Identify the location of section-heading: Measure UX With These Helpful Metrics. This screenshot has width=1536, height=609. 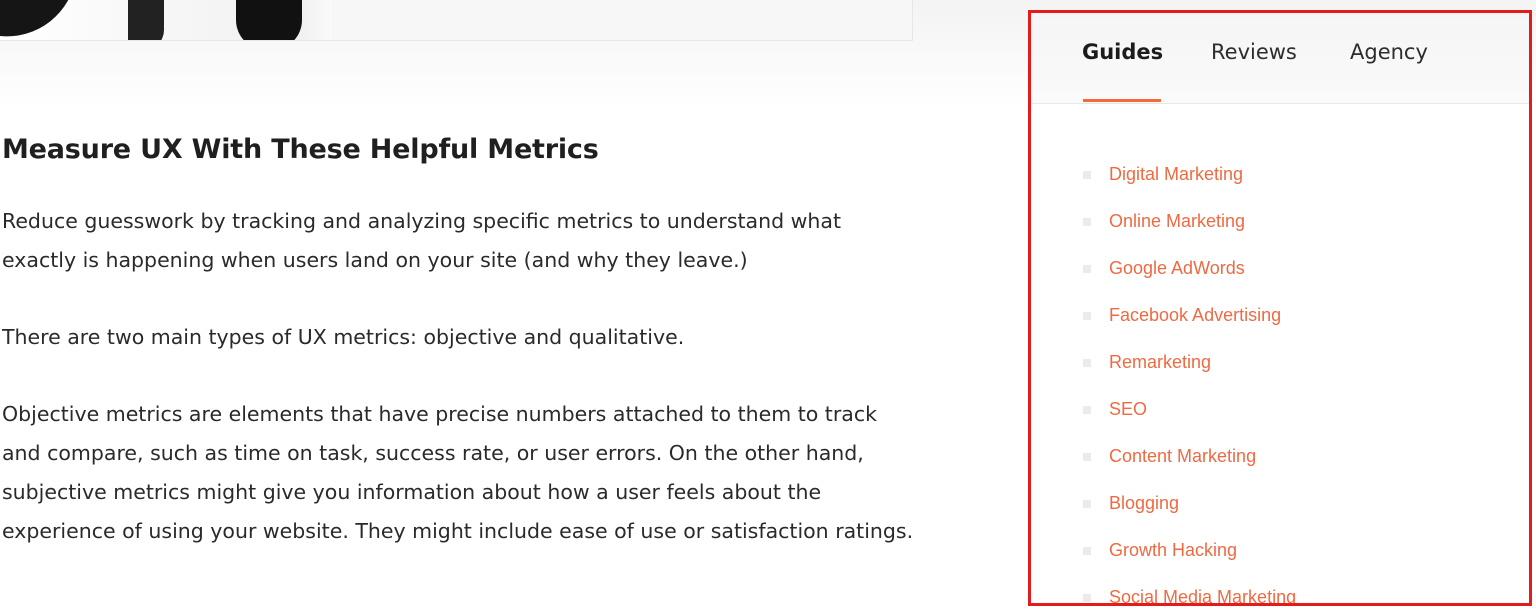
(300, 149).